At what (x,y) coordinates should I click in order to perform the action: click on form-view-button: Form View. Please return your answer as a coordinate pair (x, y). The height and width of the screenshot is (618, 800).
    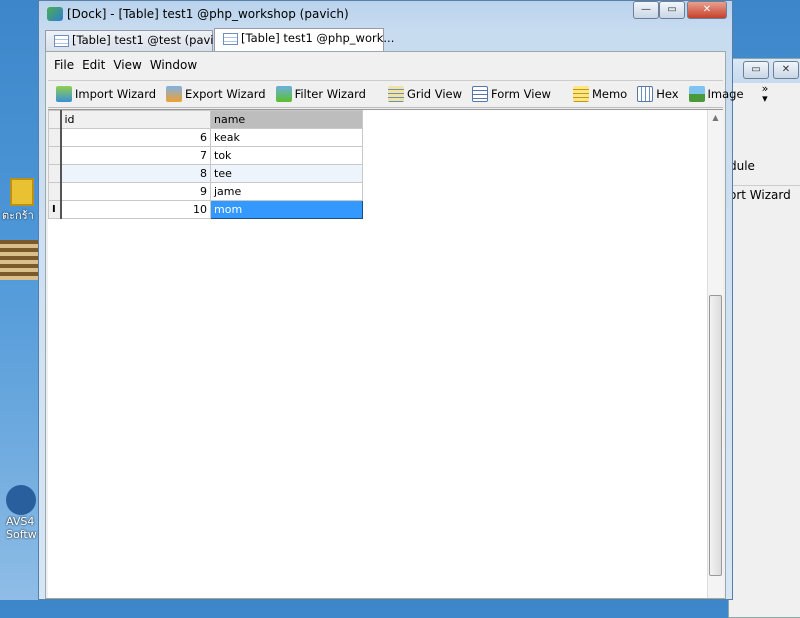
    Looking at the image, I should click on (511, 94).